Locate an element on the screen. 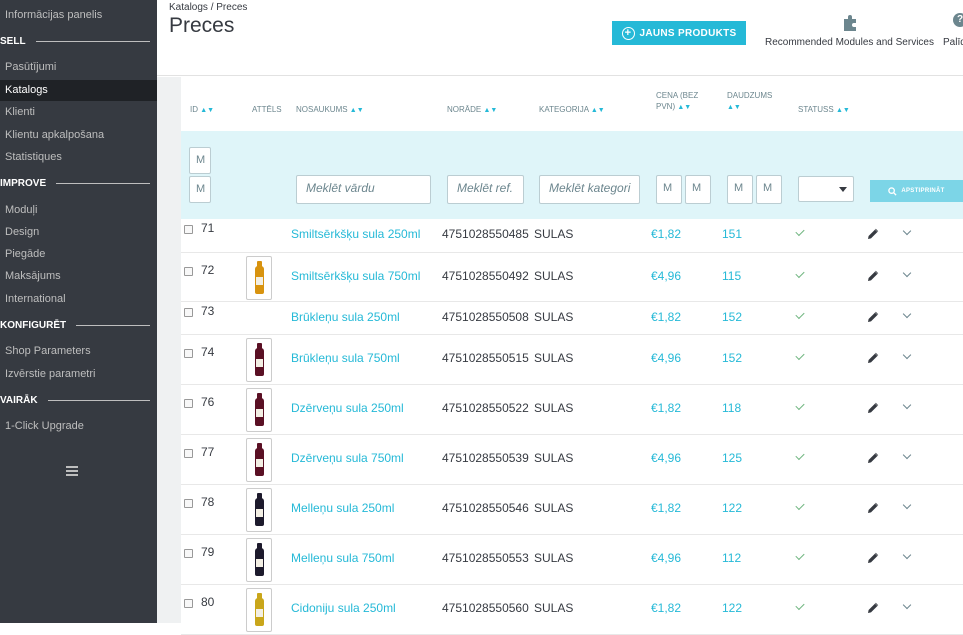  product-quantity: 151 is located at coordinates (732, 234).